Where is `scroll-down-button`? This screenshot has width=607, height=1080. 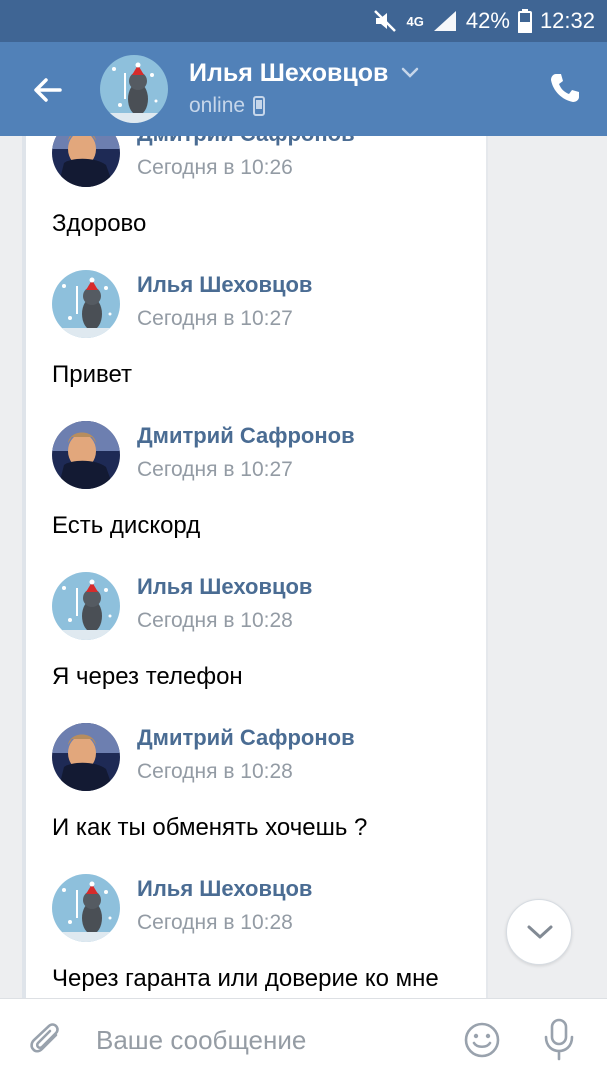
scroll-down-button is located at coordinates (539, 932).